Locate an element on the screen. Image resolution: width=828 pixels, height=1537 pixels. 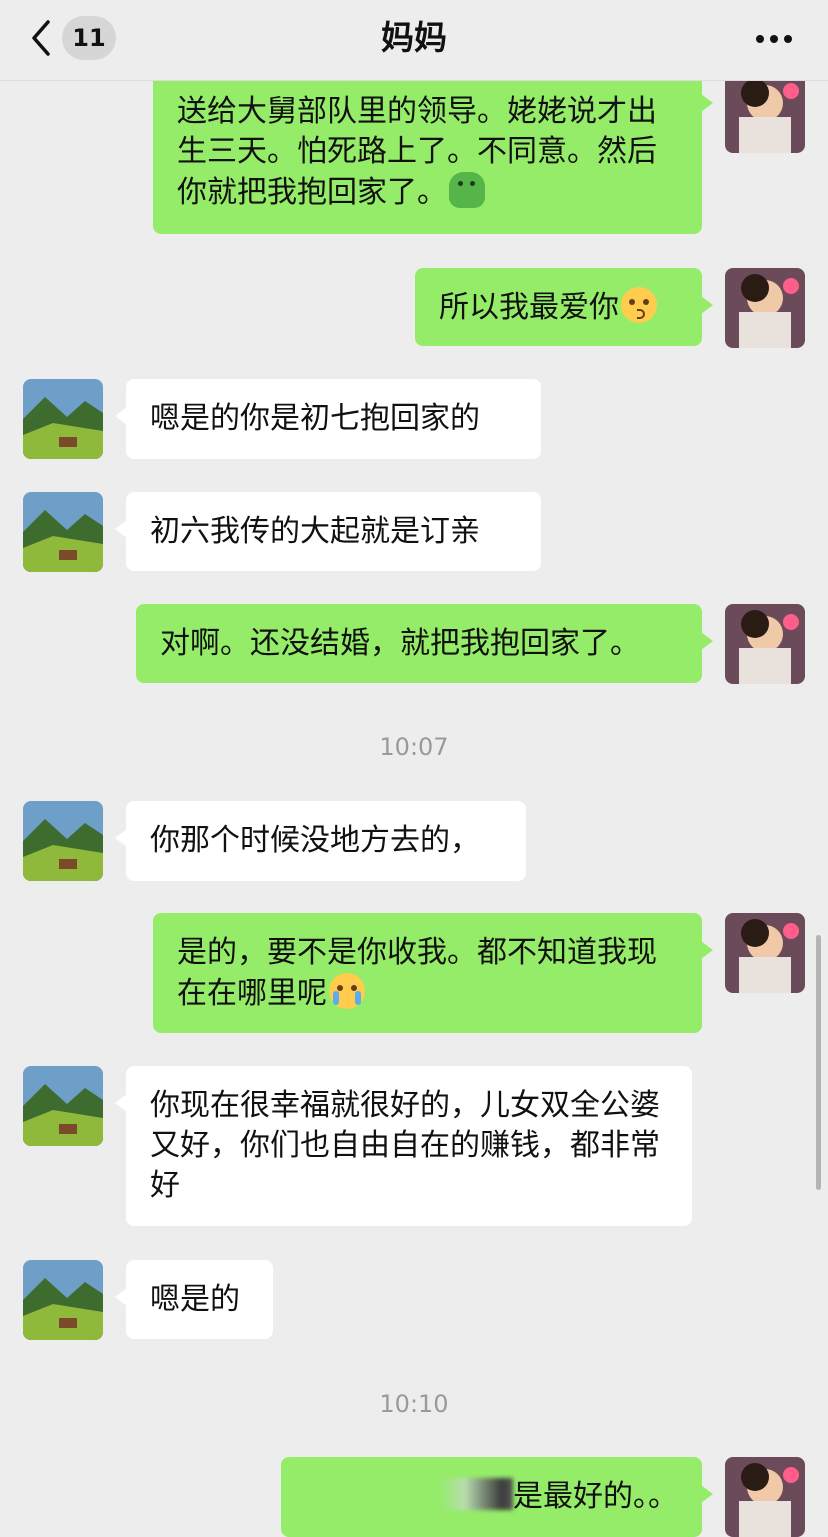
message-text: 初六我传的大起就是订亲 is located at coordinates (315, 531).